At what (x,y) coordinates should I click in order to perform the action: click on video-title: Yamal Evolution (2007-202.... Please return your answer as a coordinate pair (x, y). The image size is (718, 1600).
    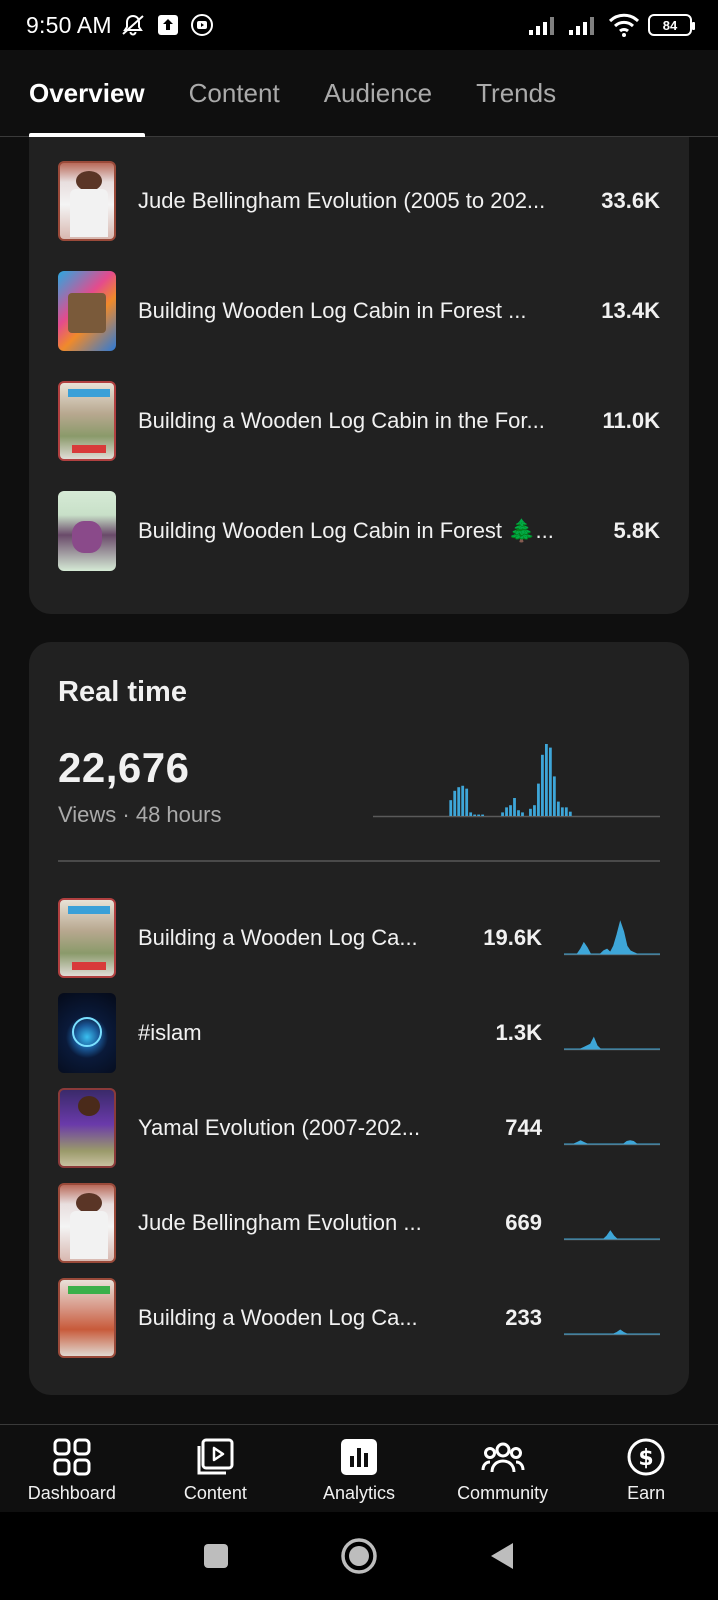
    Looking at the image, I should click on (279, 1127).